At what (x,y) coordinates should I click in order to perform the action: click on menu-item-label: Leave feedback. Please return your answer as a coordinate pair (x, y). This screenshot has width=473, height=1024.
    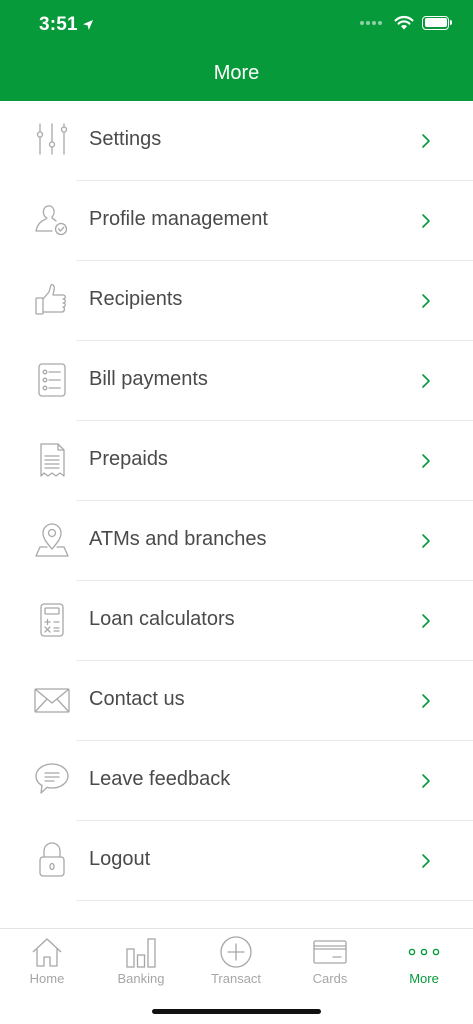
    Looking at the image, I should click on (160, 779).